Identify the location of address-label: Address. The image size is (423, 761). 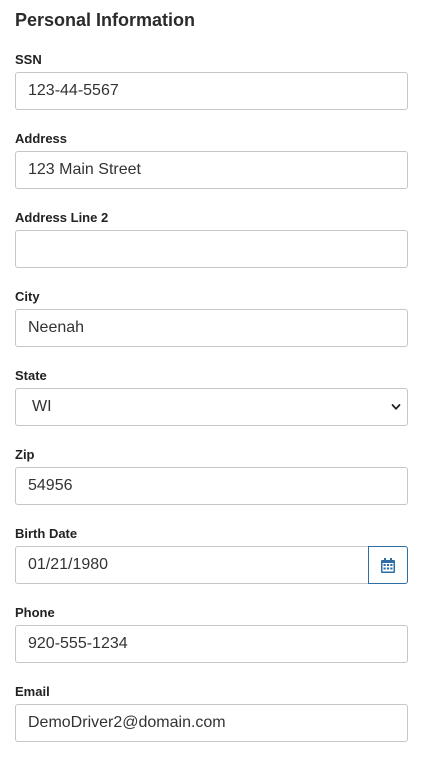
(41, 138).